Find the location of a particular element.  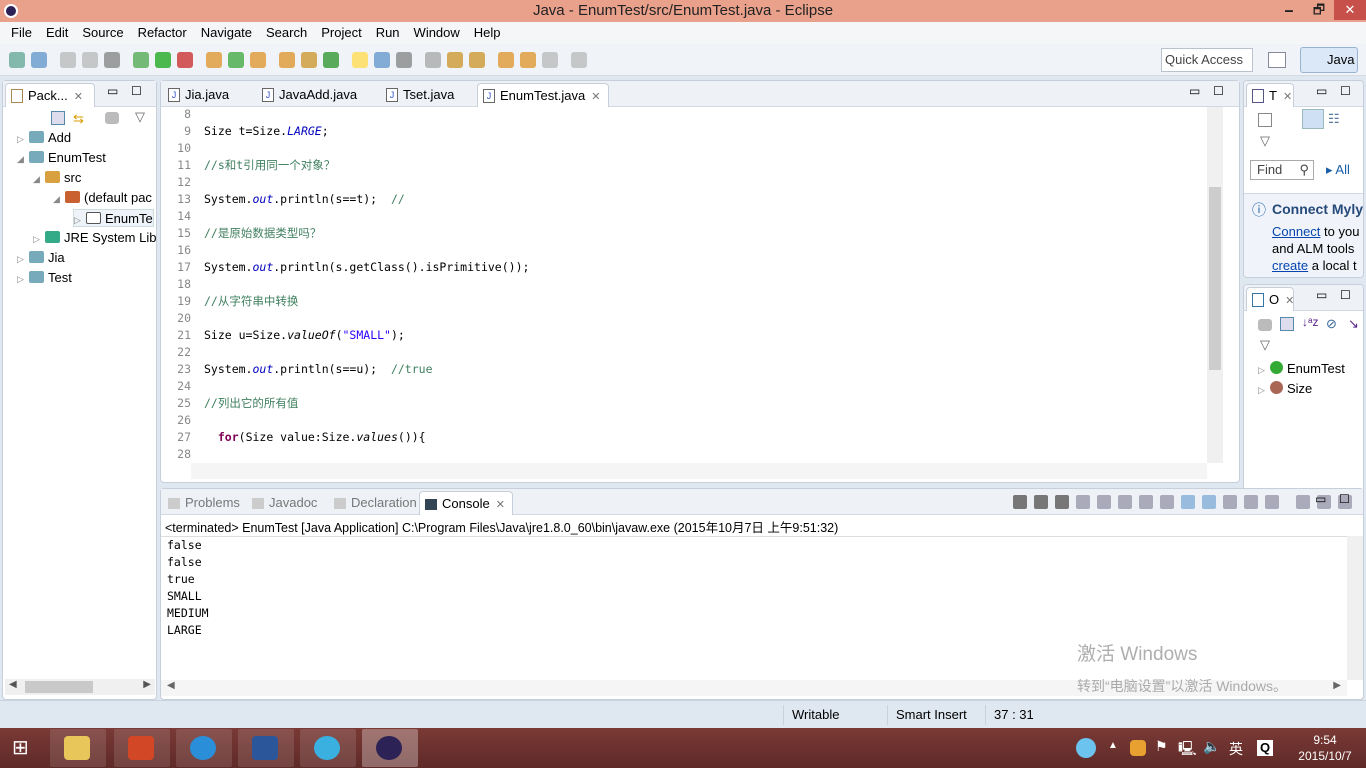

console-vertical-scrollbar is located at coordinates (1355, 608).